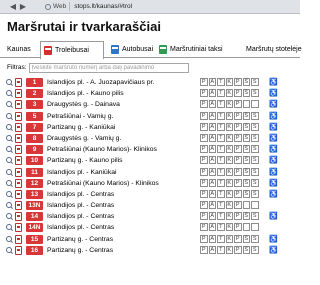  What do you see at coordinates (34, 183) in the screenshot?
I see `route-number: 12` at bounding box center [34, 183].